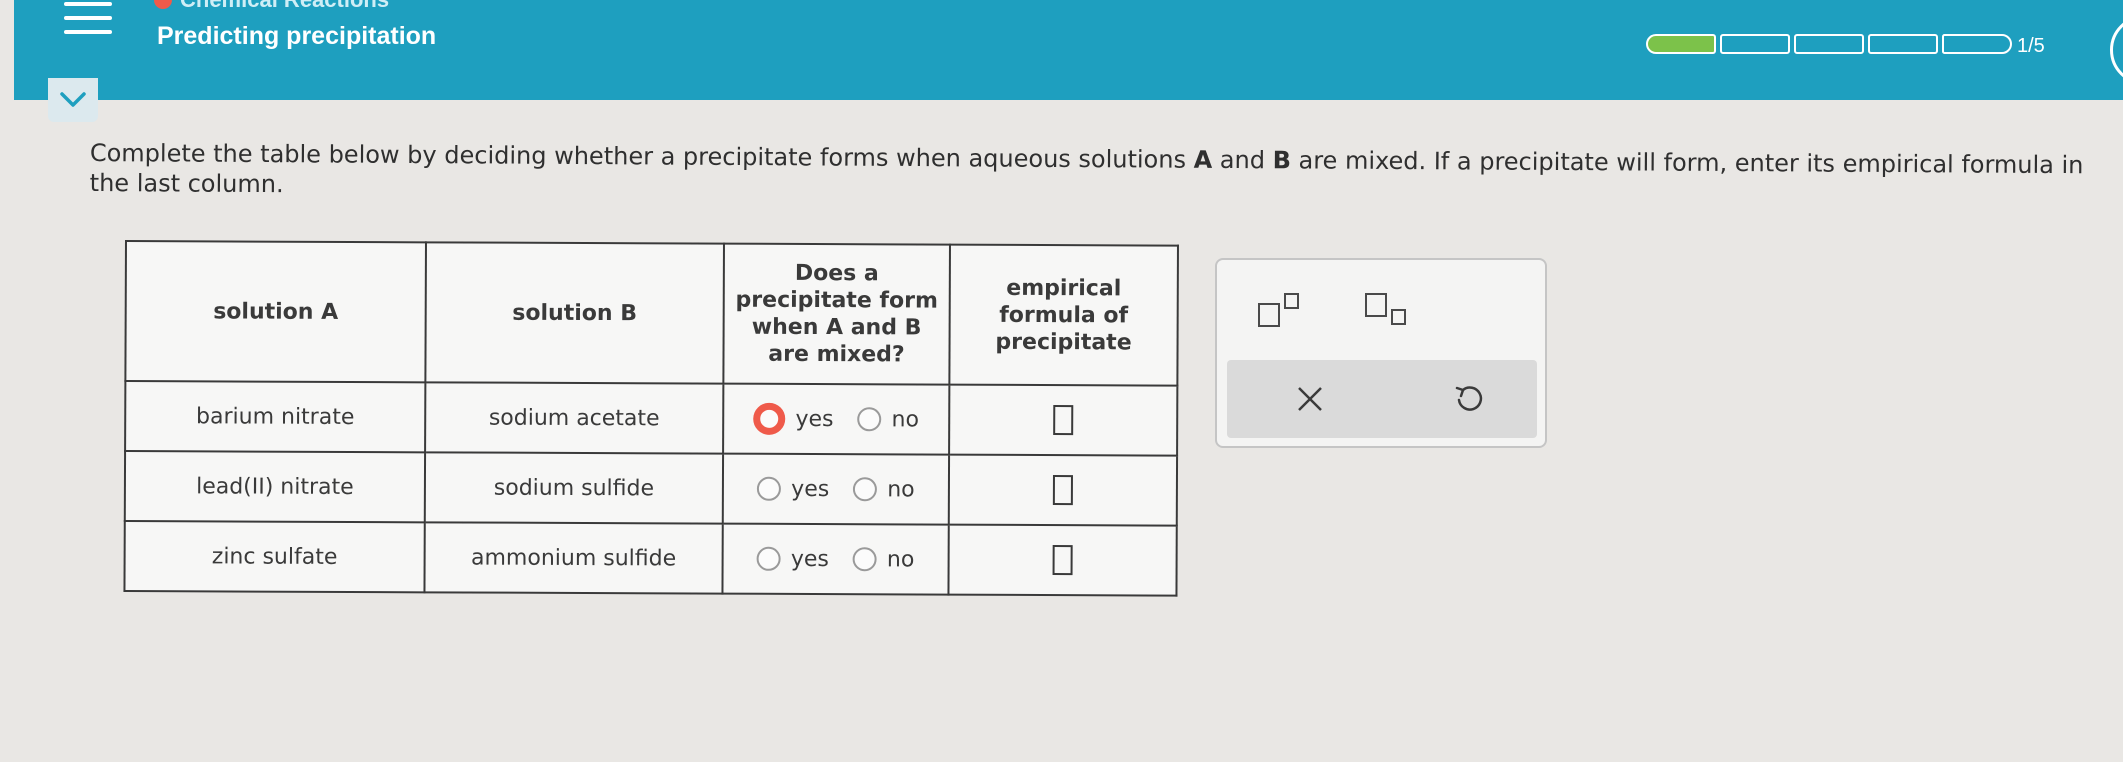 This screenshot has height=762, width=2123. Describe the element at coordinates (274, 557) in the screenshot. I see `solution-a-cell: zinc sulfate` at that location.